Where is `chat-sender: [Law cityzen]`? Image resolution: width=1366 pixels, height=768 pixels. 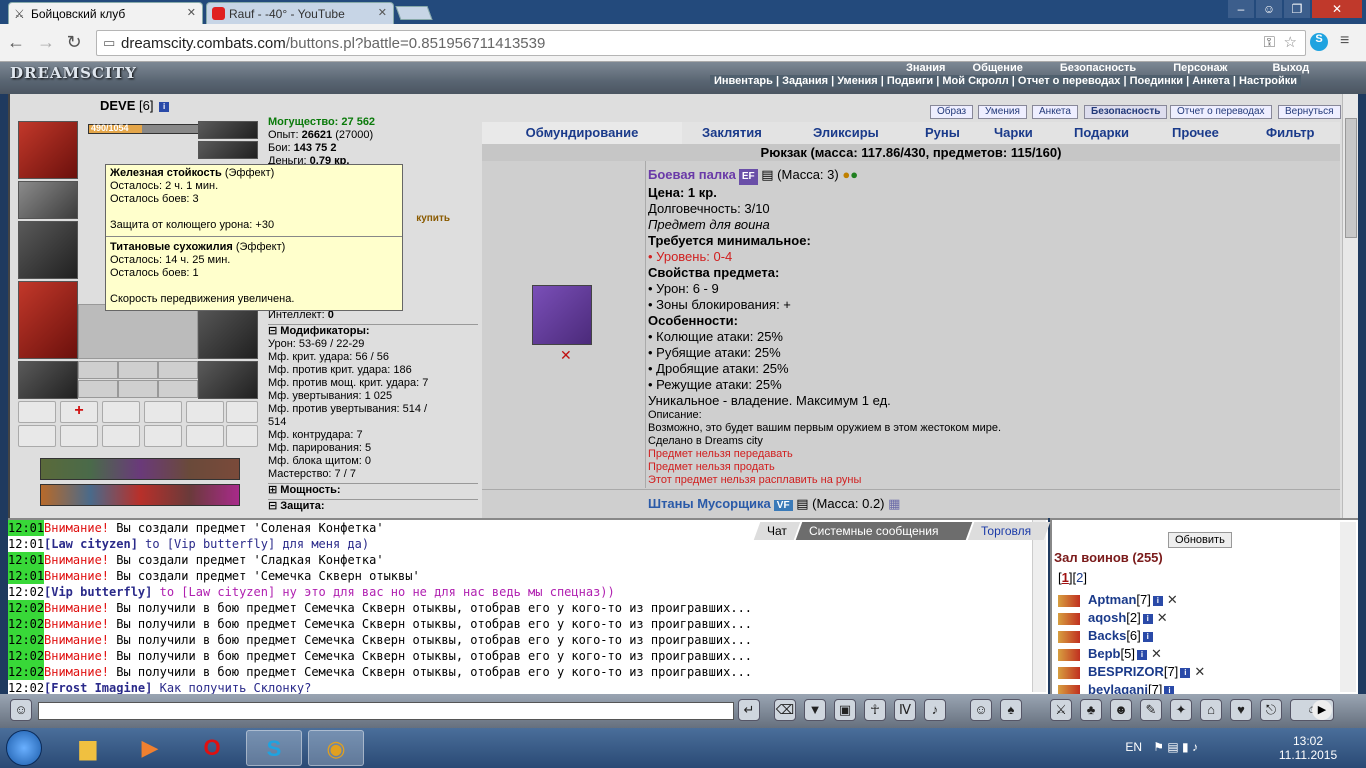
chat-sender: [Law cityzen] is located at coordinates (91, 544).